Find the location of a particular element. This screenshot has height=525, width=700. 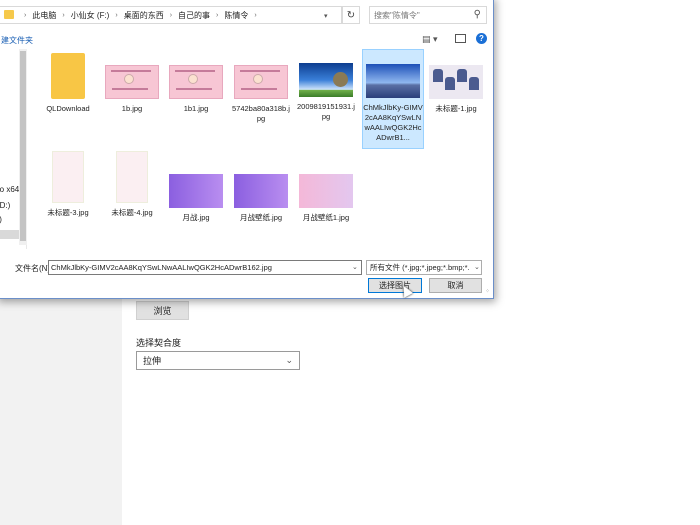

file-name: 月战壁纸.jpg is located at coordinates (261, 217).